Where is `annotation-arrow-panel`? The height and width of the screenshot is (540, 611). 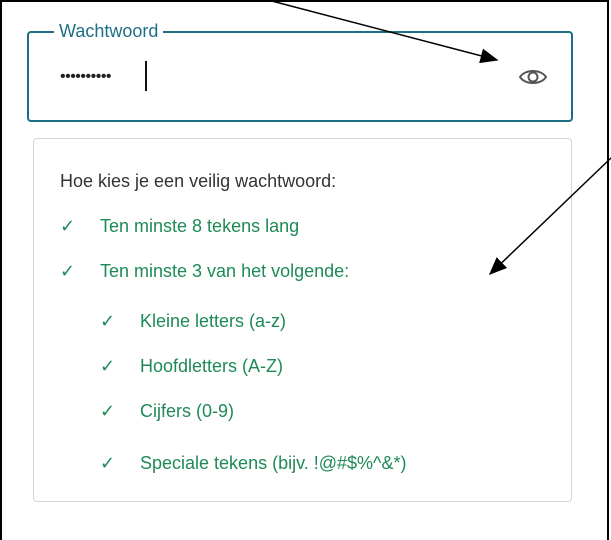
annotation-arrow-panel is located at coordinates (549, 216).